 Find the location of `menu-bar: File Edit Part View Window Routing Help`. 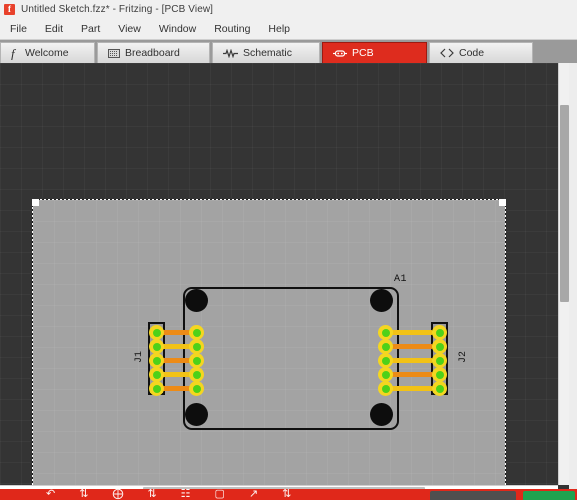

menu-bar: File Edit Part View Window Routing Help is located at coordinates (288, 29).